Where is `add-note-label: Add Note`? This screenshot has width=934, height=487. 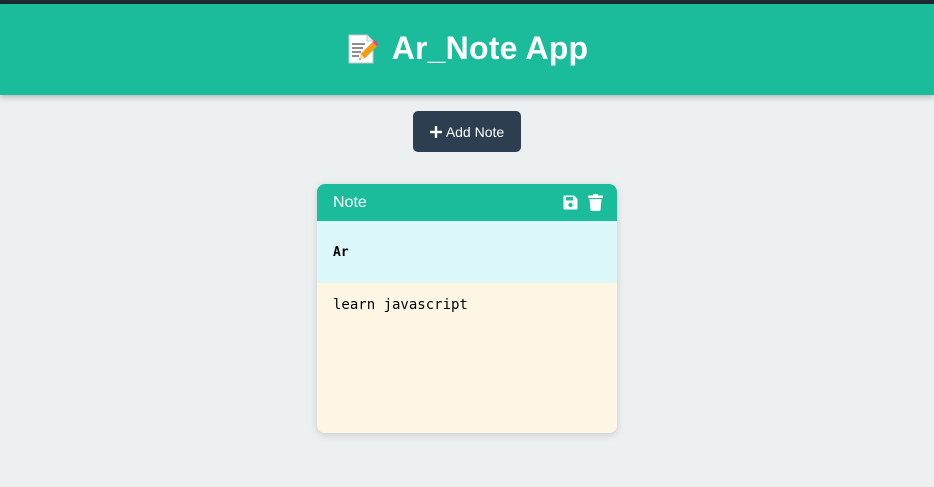 add-note-label: Add Note is located at coordinates (475, 131).